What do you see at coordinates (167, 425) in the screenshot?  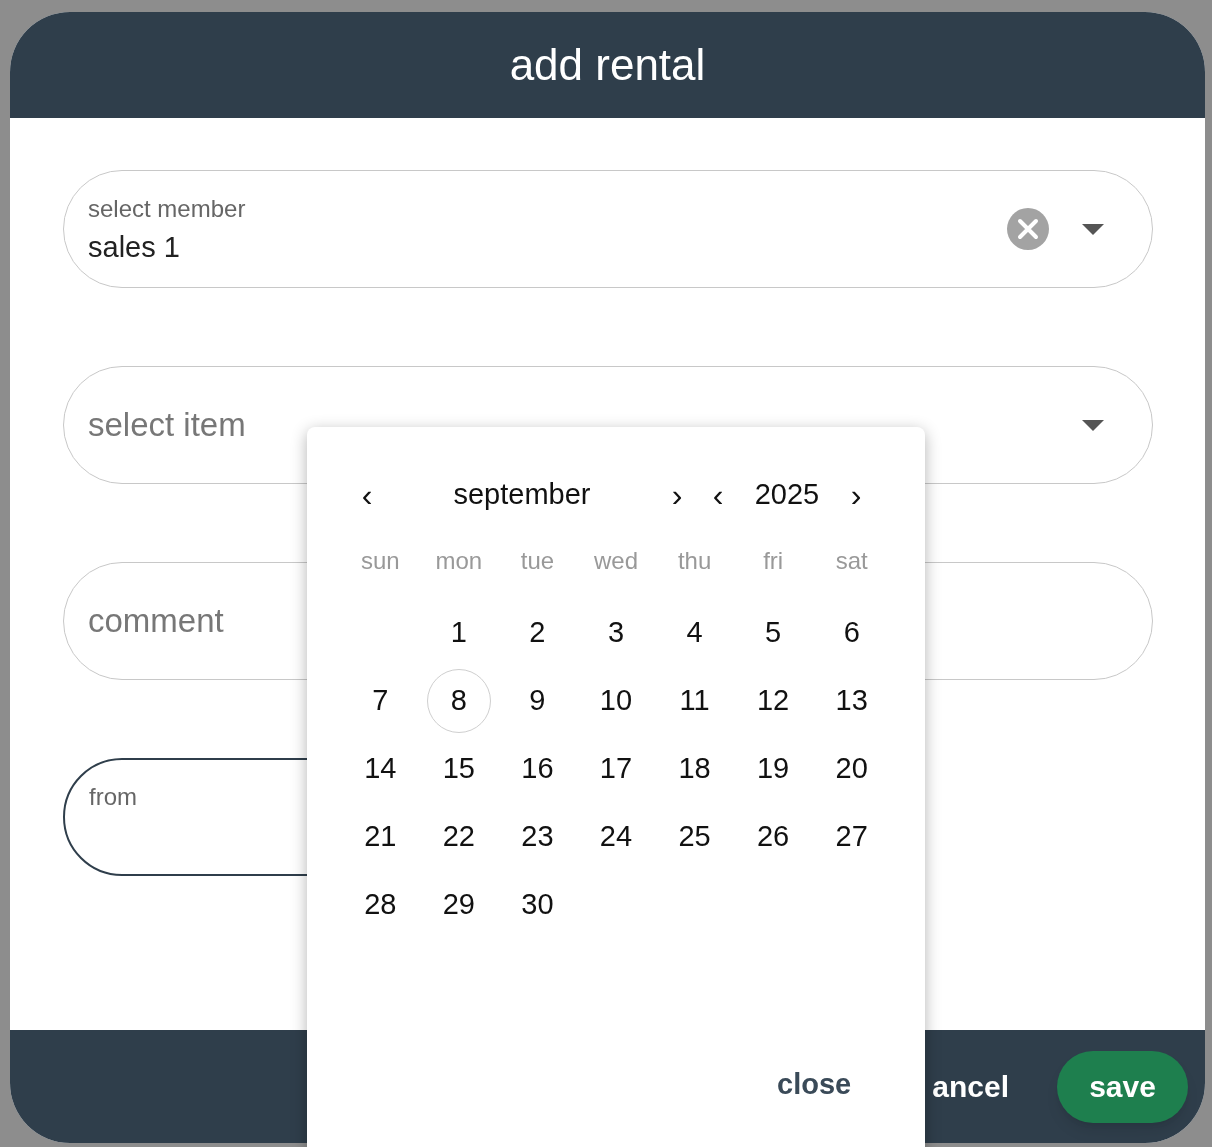 I see `field-placeholder: select item` at bounding box center [167, 425].